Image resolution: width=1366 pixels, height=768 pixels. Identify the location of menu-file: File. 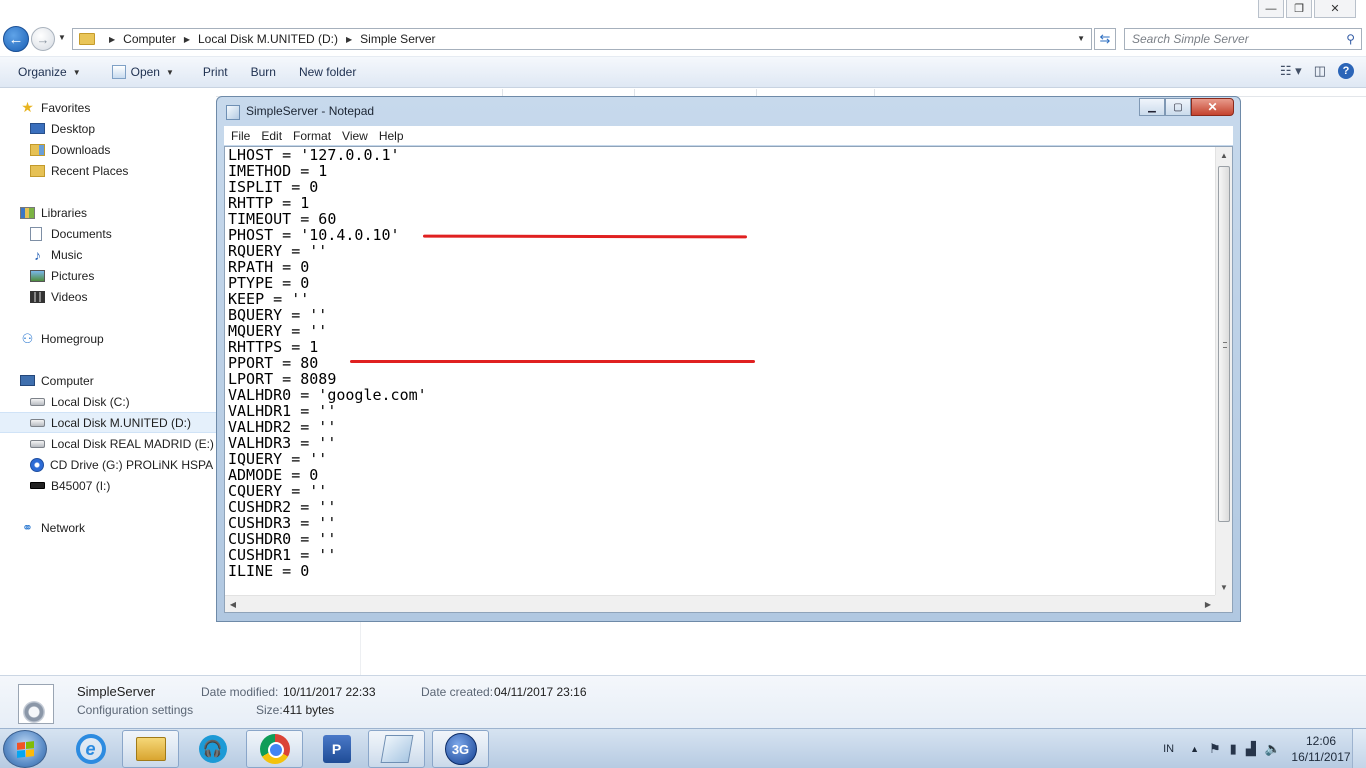
(240, 136).